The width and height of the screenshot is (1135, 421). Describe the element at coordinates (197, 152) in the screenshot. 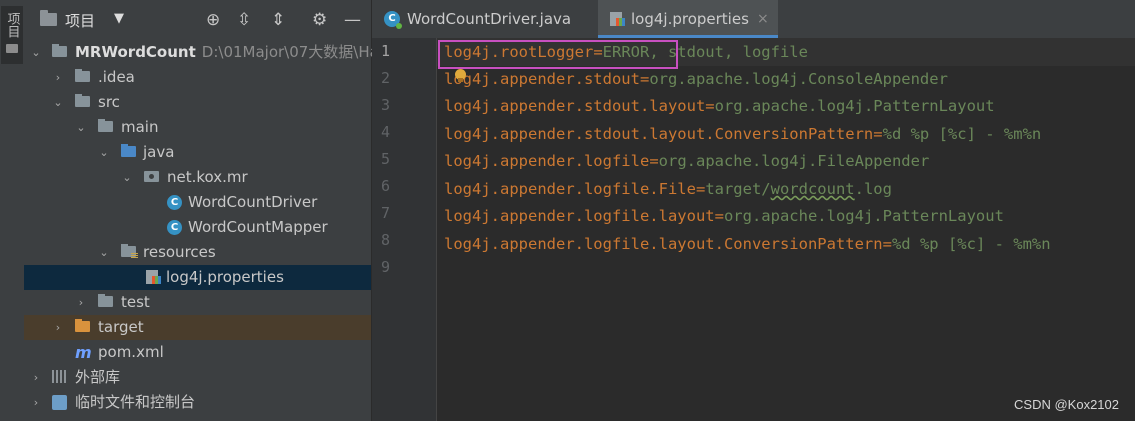

I see `tree-item-java: ⌄ java` at that location.